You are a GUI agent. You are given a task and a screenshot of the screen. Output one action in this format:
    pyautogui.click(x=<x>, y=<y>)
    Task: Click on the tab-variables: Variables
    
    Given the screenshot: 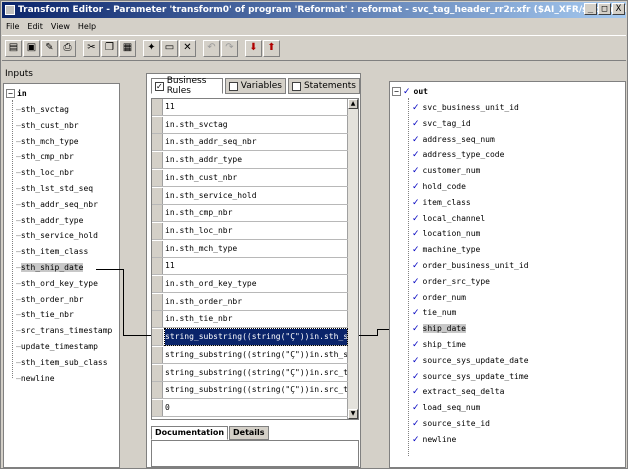 What is the action you would take?
    pyautogui.click(x=255, y=86)
    